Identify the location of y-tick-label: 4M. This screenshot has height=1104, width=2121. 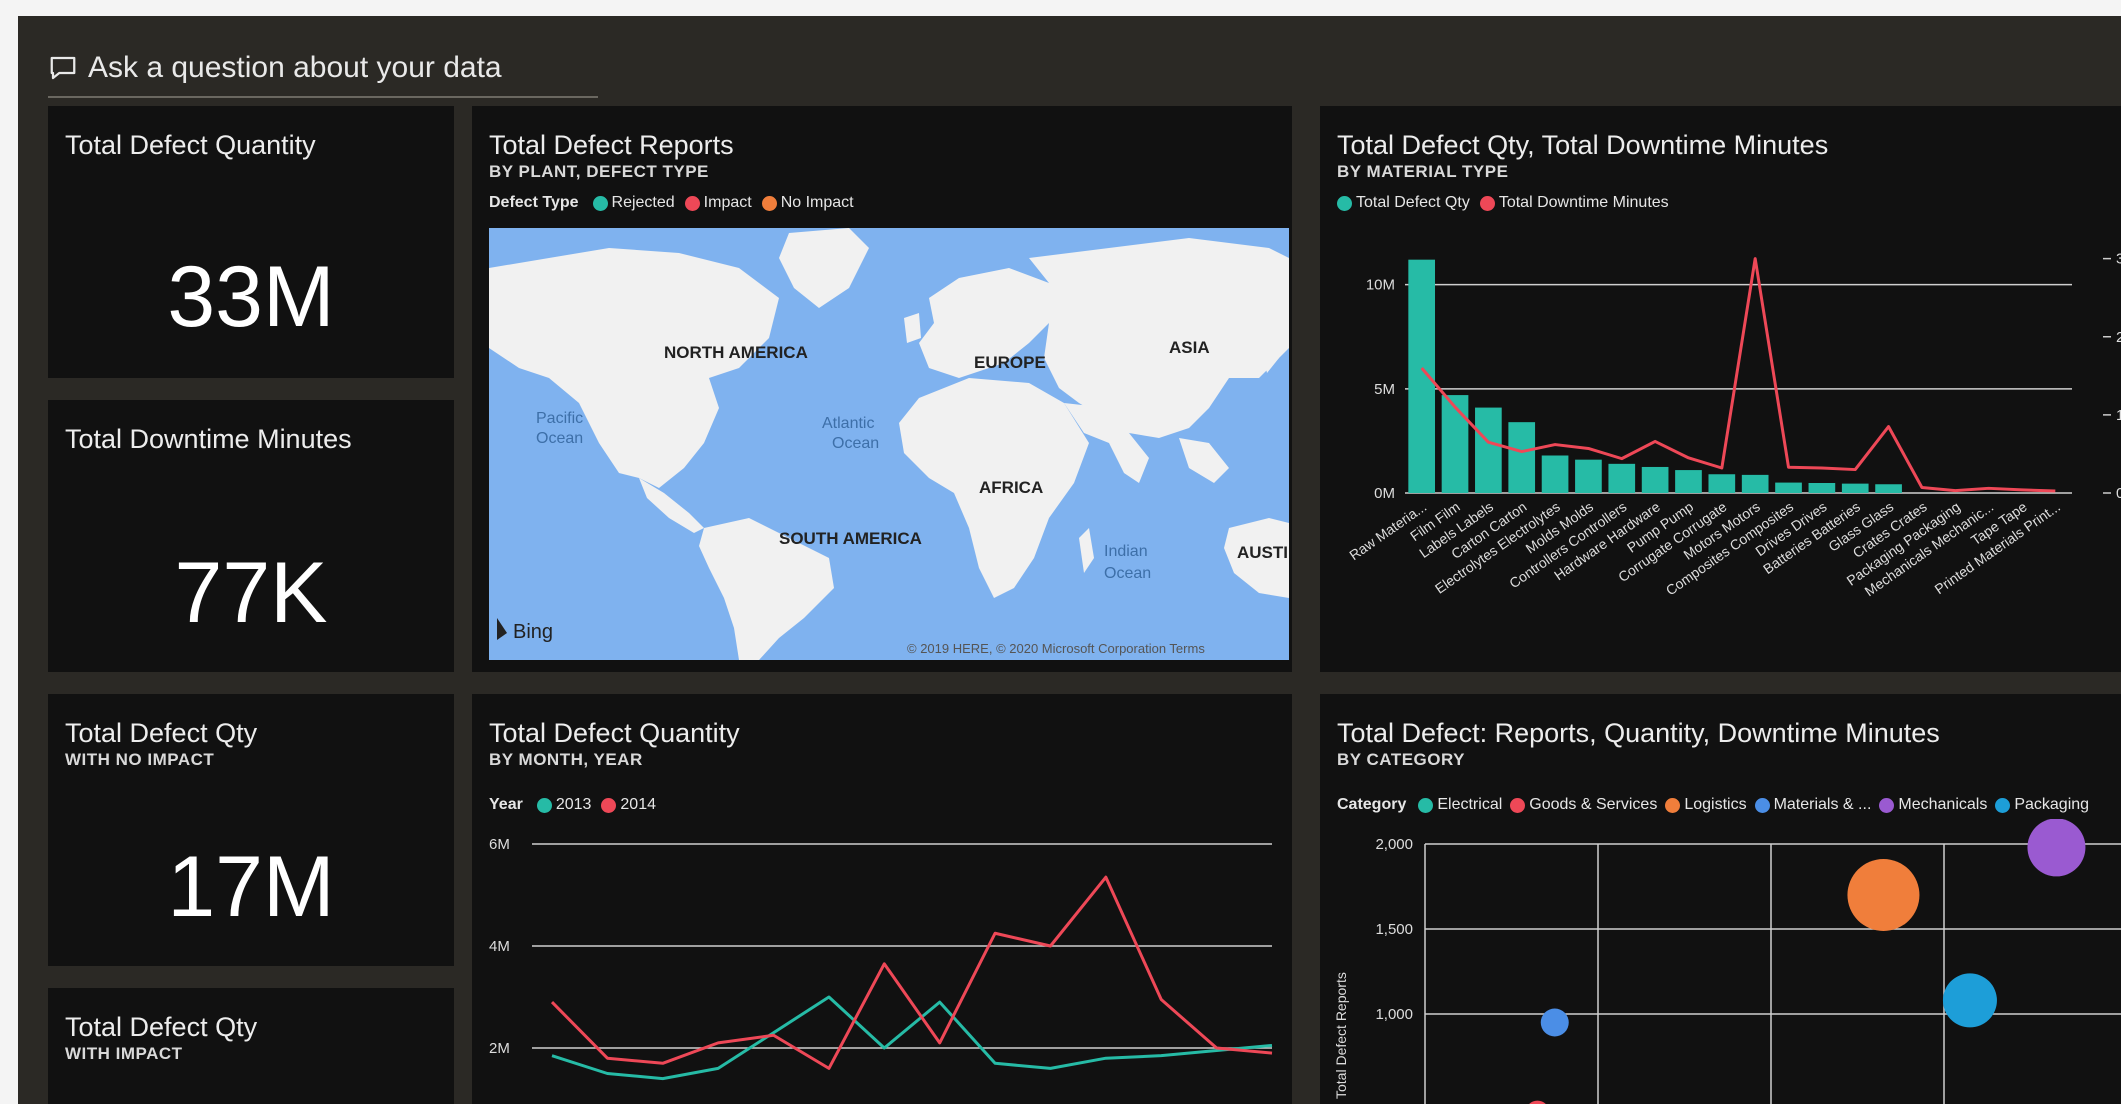
(499, 946).